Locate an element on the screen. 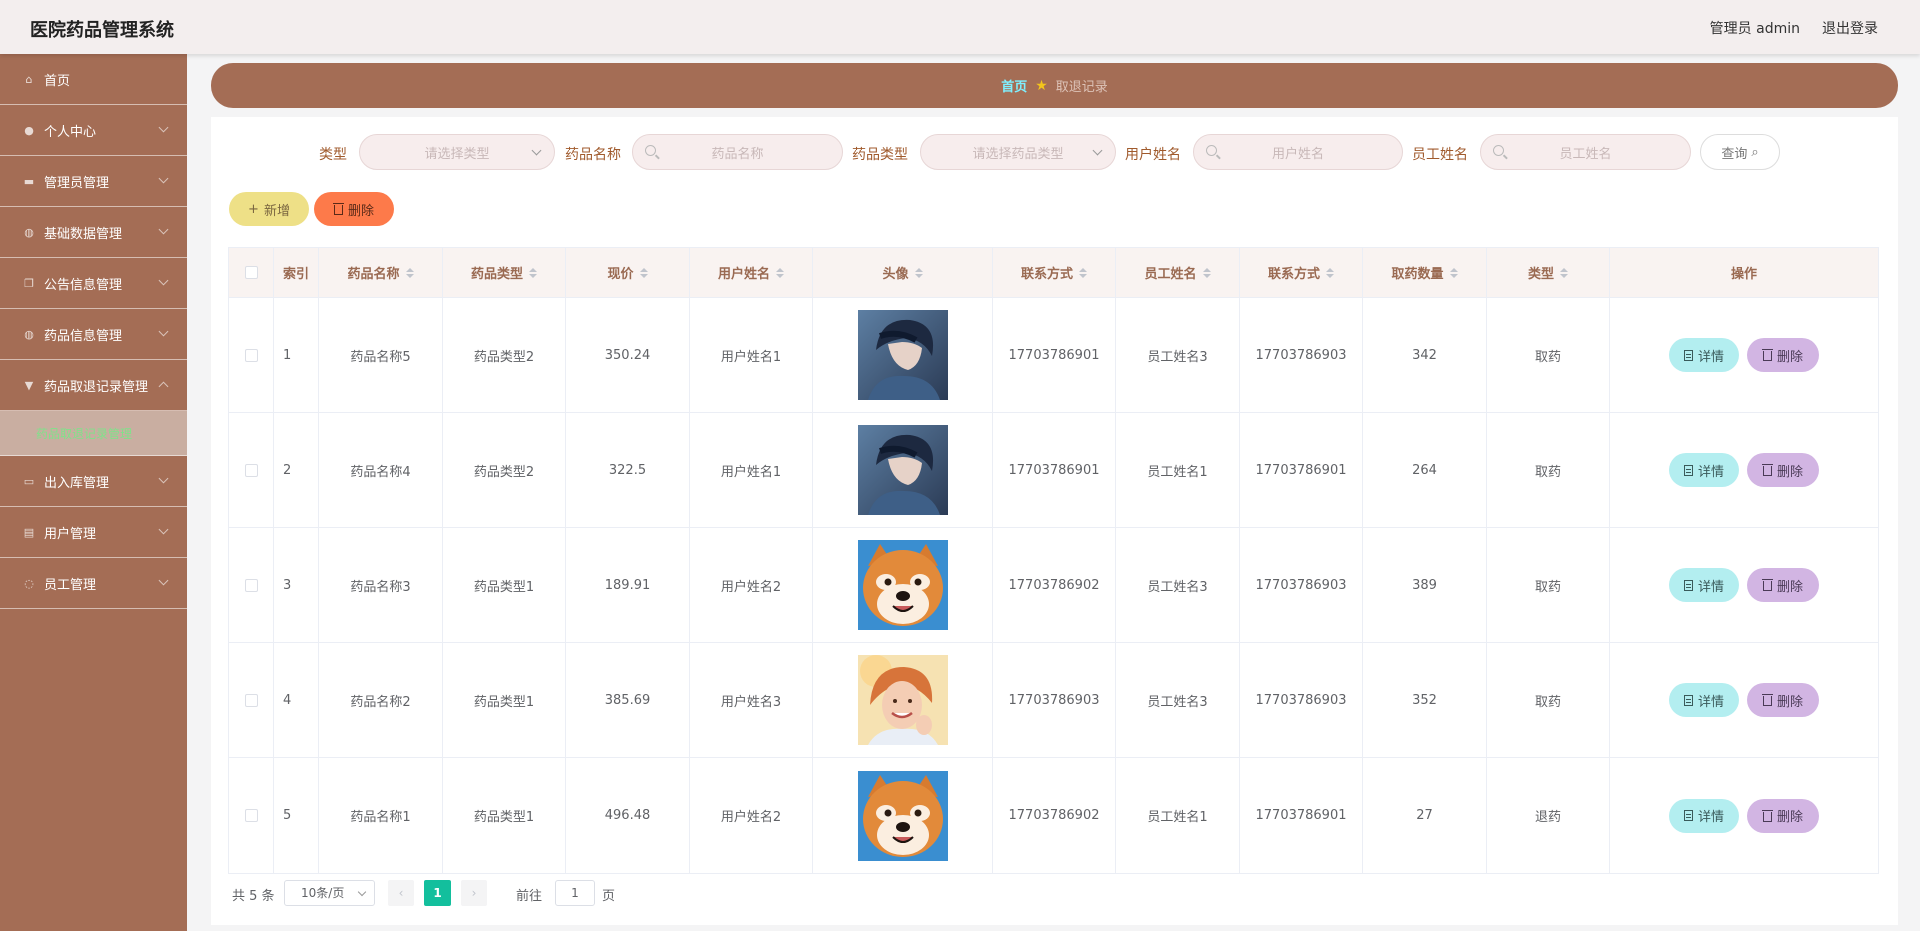  cell-drug-name: 药品名称2 is located at coordinates (381, 700).